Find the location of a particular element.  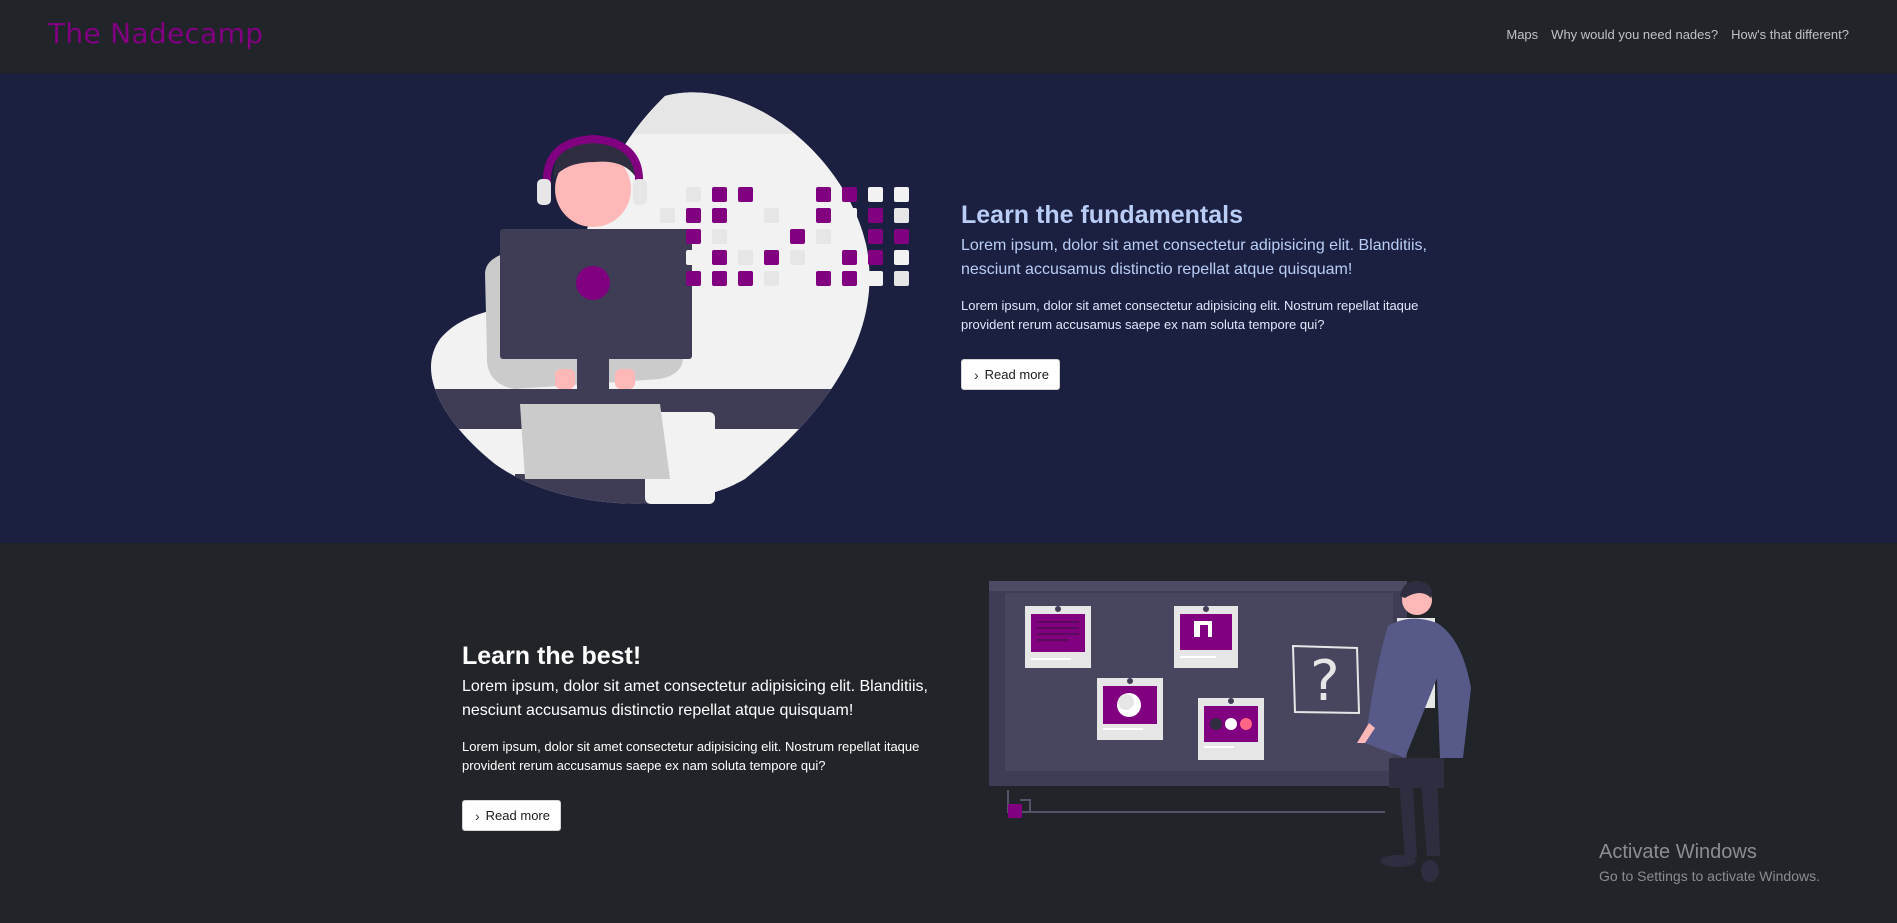

brand-logo: The Nadecamp is located at coordinates (155, 33).